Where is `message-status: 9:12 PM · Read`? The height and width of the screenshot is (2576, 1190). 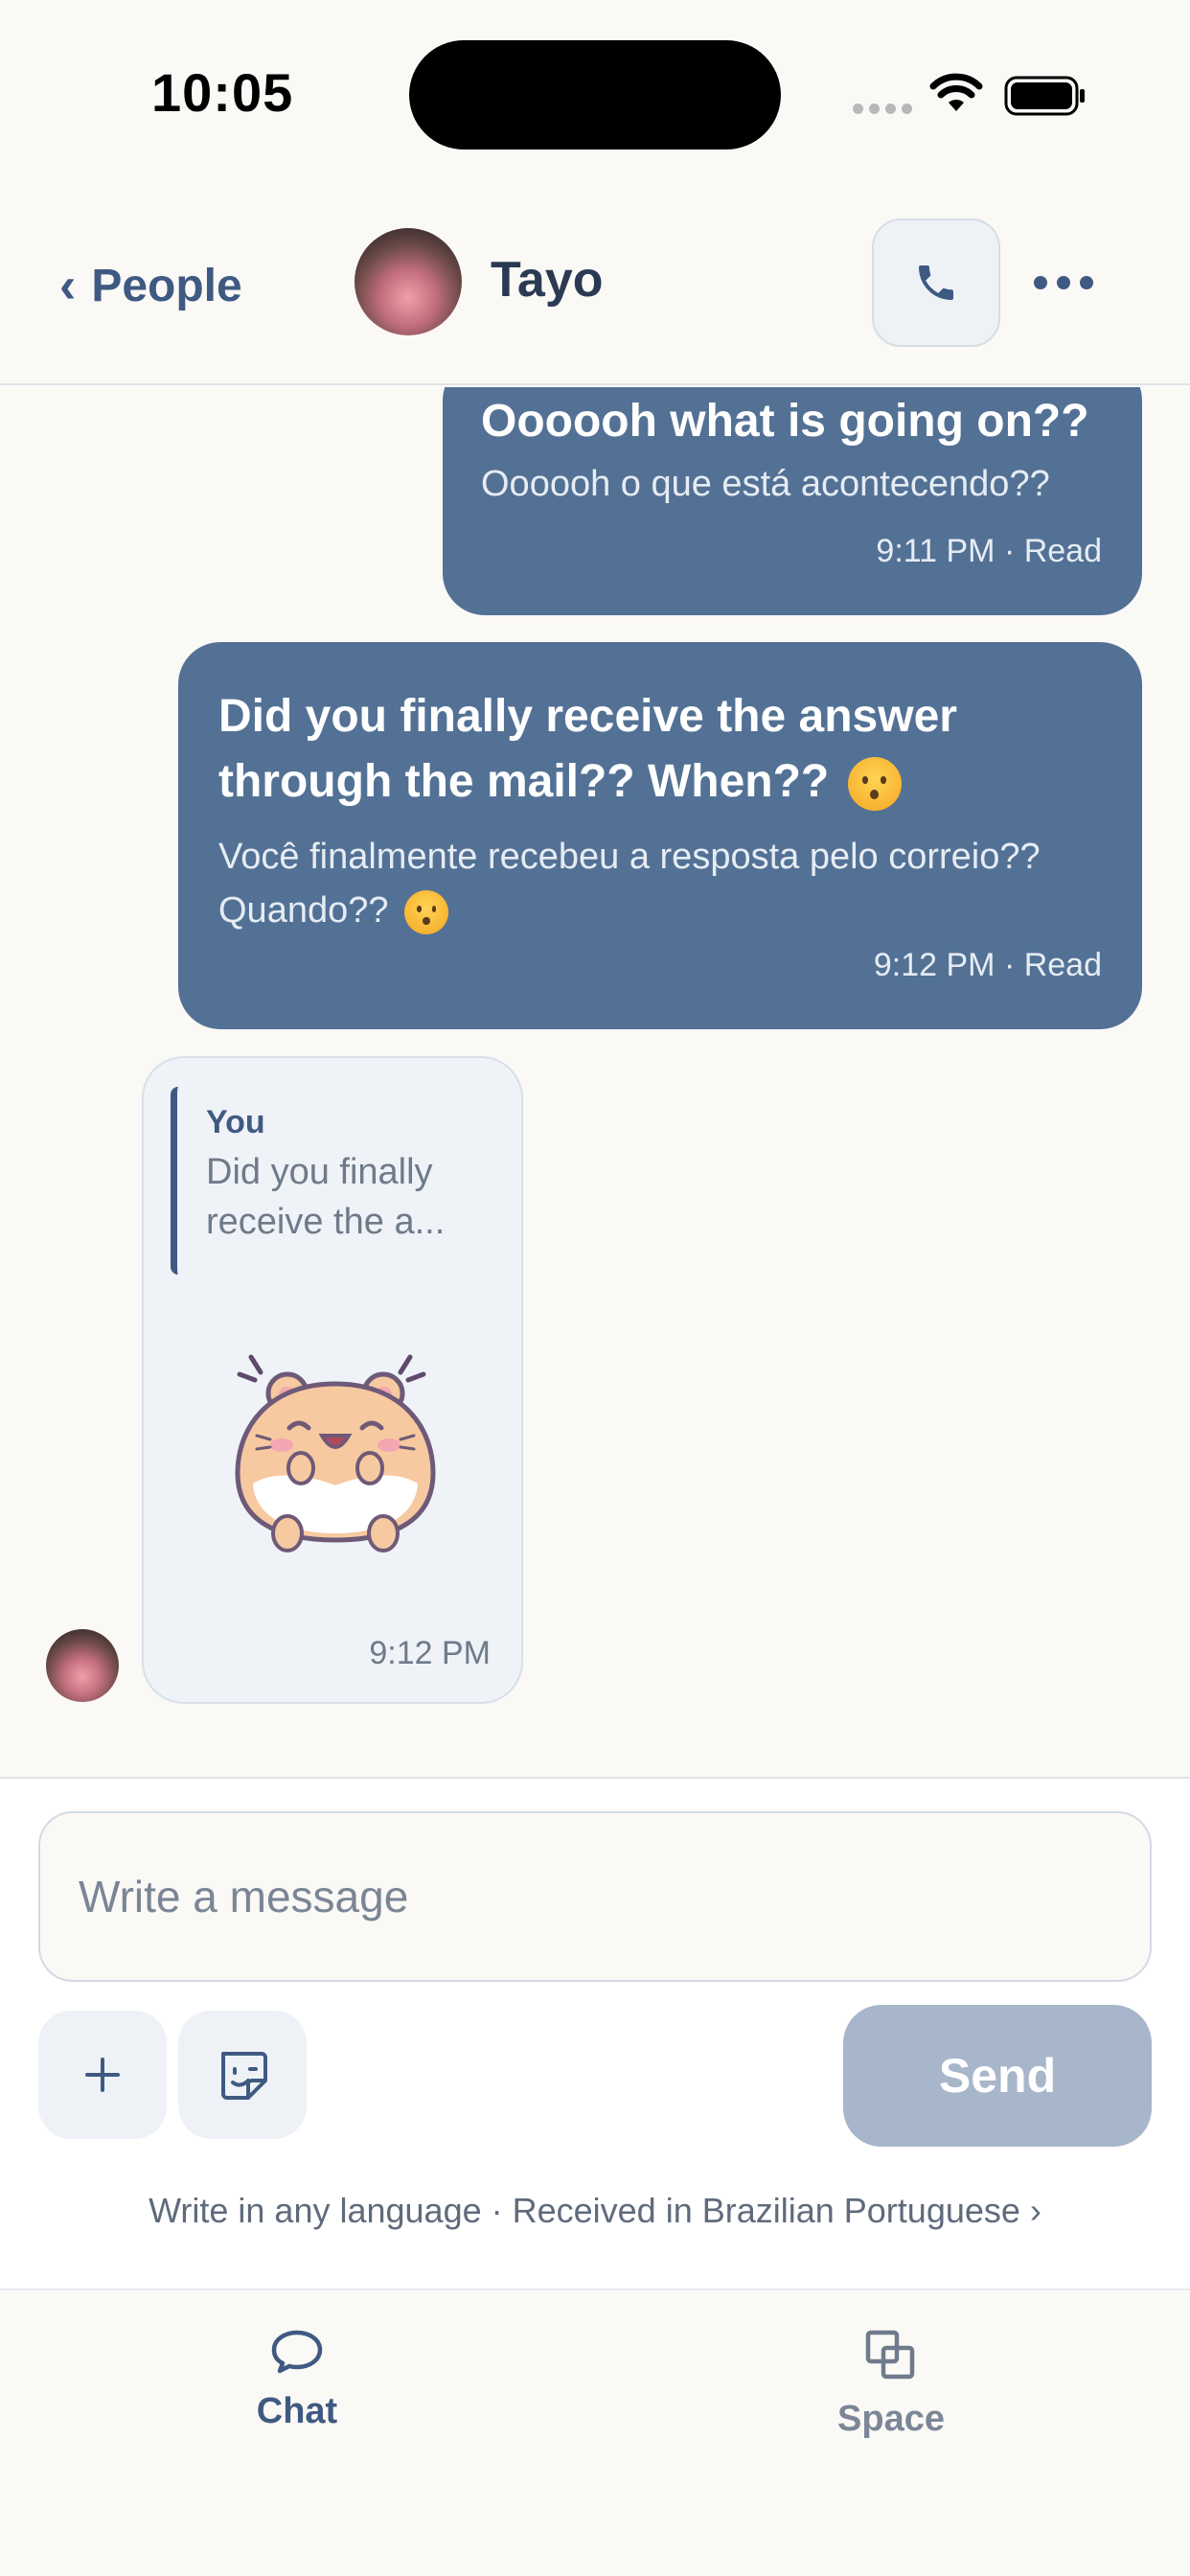 message-status: 9:12 PM · Read is located at coordinates (987, 965).